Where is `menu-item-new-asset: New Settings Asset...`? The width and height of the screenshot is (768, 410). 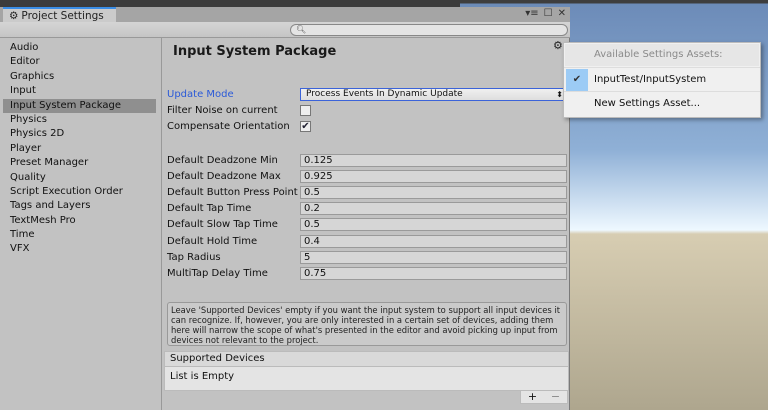
menu-item-new-asset: New Settings Asset... is located at coordinates (662, 103).